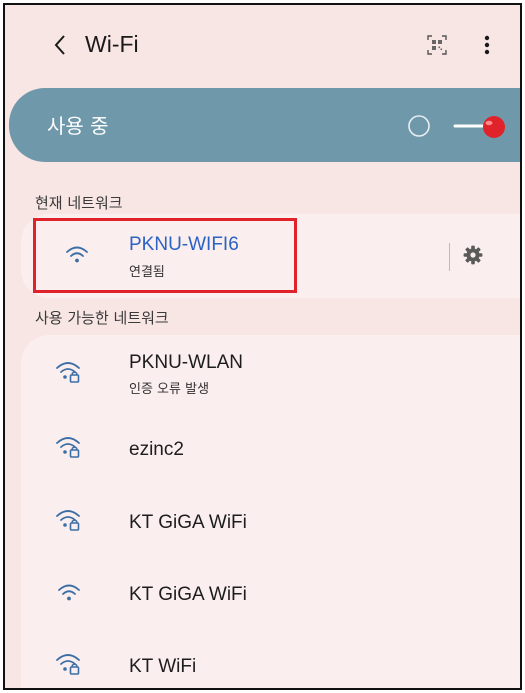 Image resolution: width=525 pixels, height=693 pixels. I want to click on network-5-name: KT WiFi, so click(163, 666).